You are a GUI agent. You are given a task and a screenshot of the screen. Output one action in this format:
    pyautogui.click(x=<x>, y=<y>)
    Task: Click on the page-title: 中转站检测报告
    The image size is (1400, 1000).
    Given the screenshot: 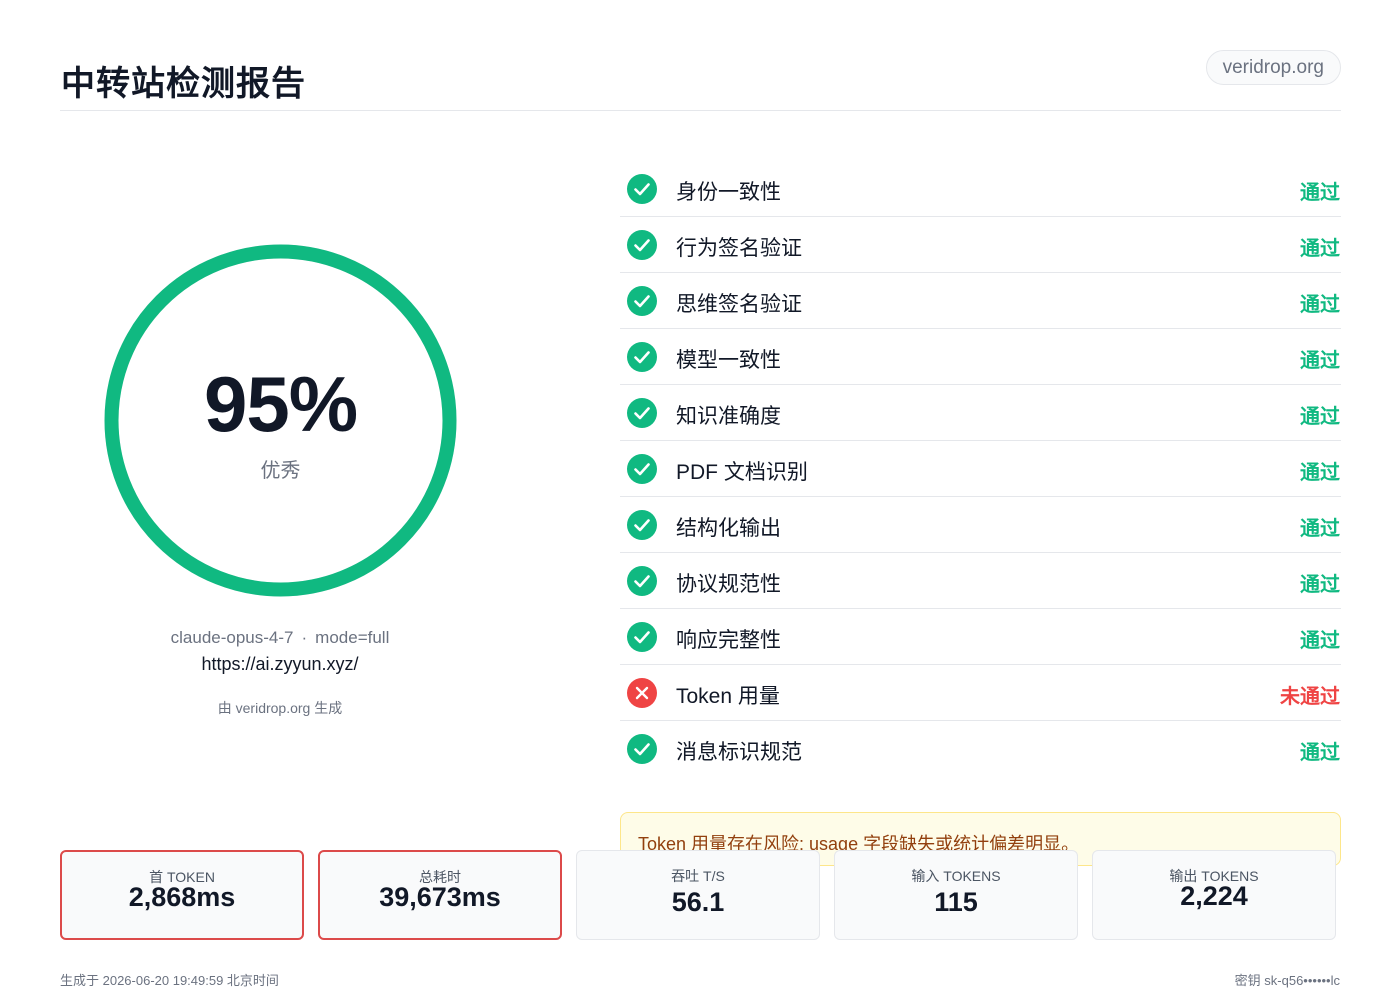 What is the action you would take?
    pyautogui.click(x=183, y=84)
    